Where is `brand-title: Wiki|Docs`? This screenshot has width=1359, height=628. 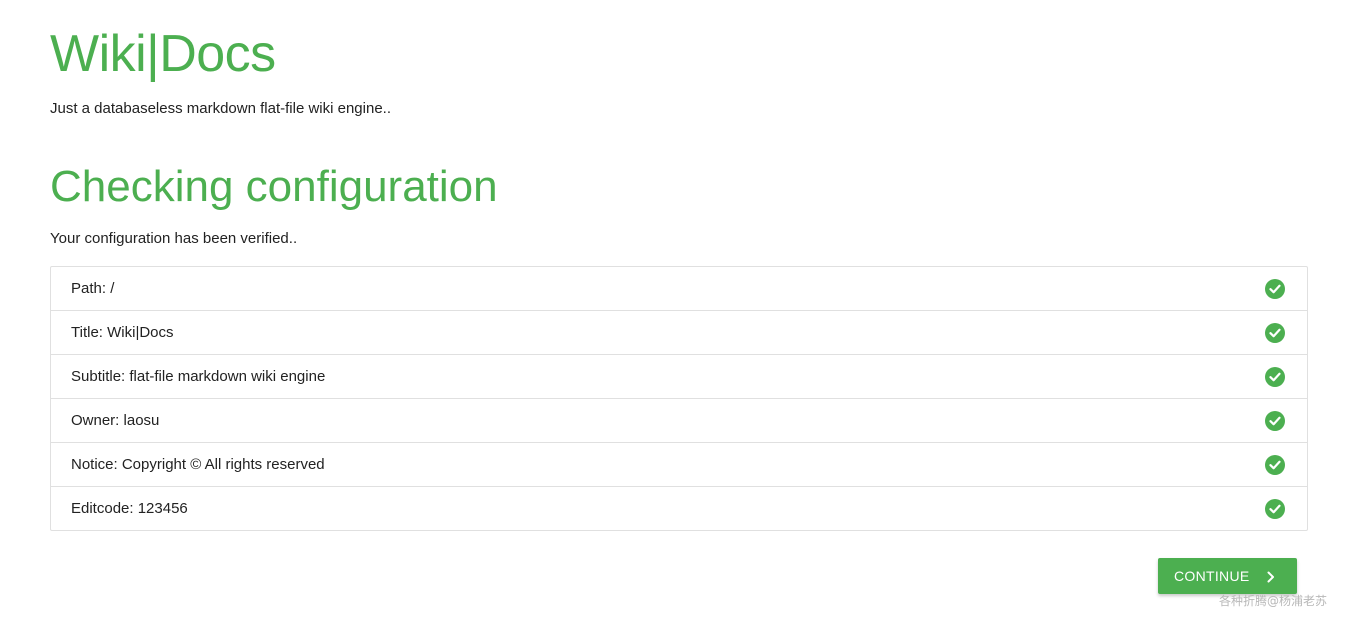 brand-title: Wiki|Docs is located at coordinates (163, 54).